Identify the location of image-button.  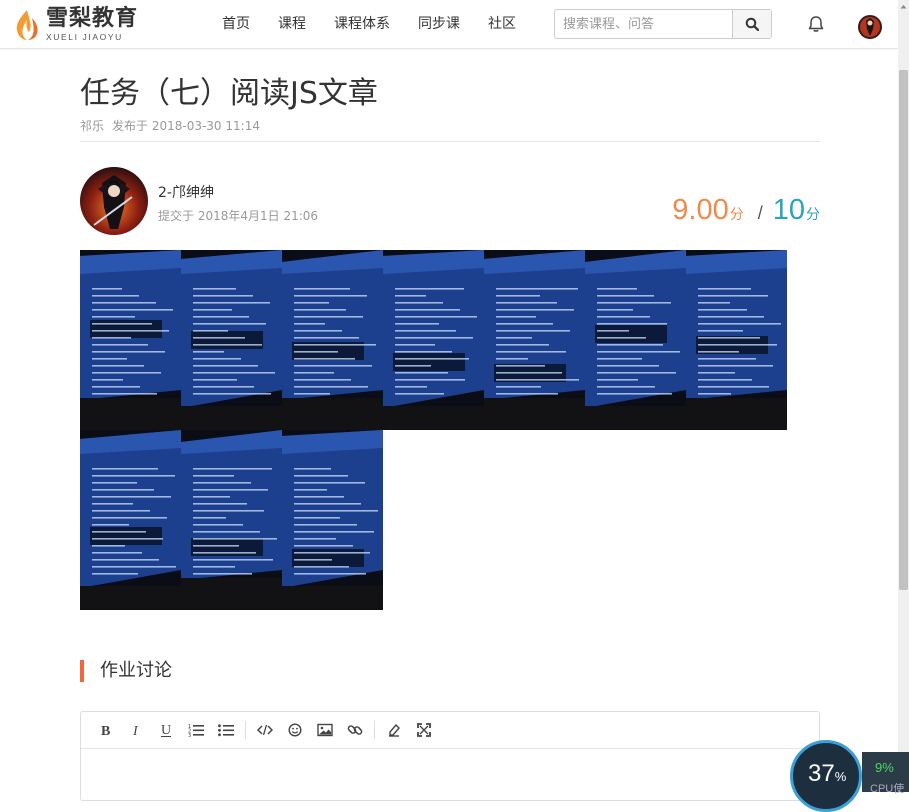
(325, 730).